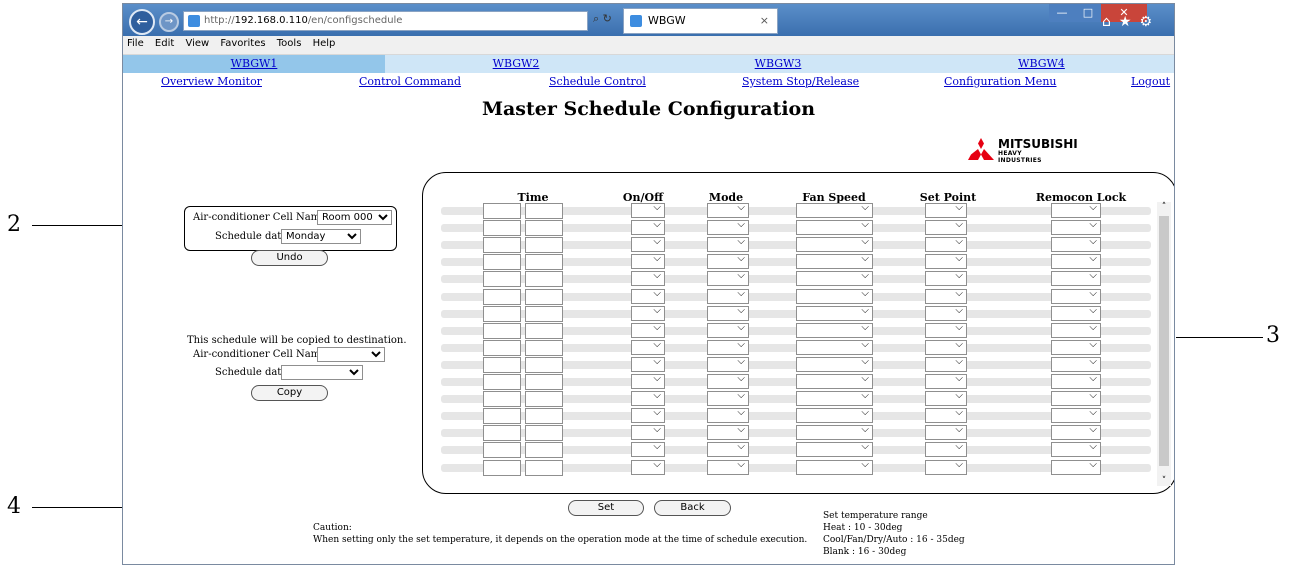 The height and width of the screenshot is (569, 1289). I want to click on menu-help: Help, so click(324, 43).